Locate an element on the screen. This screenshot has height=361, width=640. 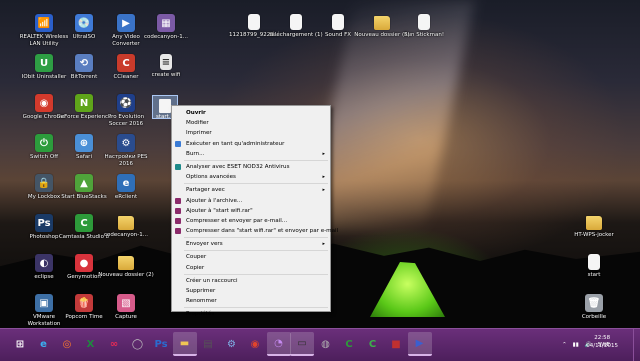
fruity-button: ◎ is located at coordinates (67, 344).